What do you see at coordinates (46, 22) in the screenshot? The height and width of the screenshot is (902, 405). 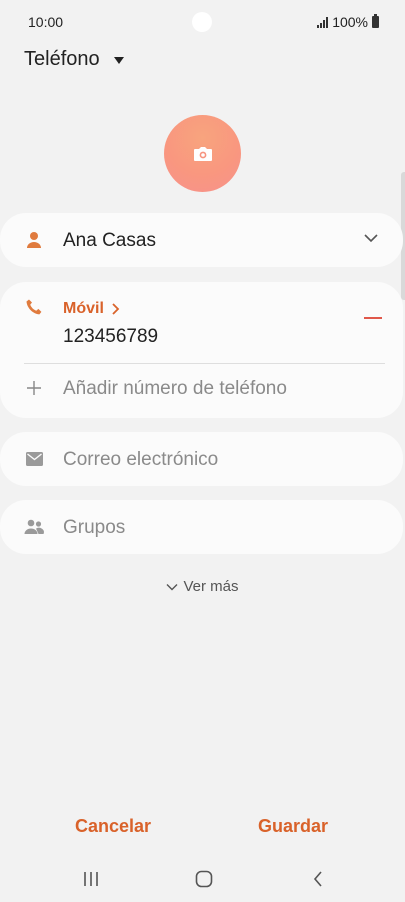 I see `status-time: 10:00` at bounding box center [46, 22].